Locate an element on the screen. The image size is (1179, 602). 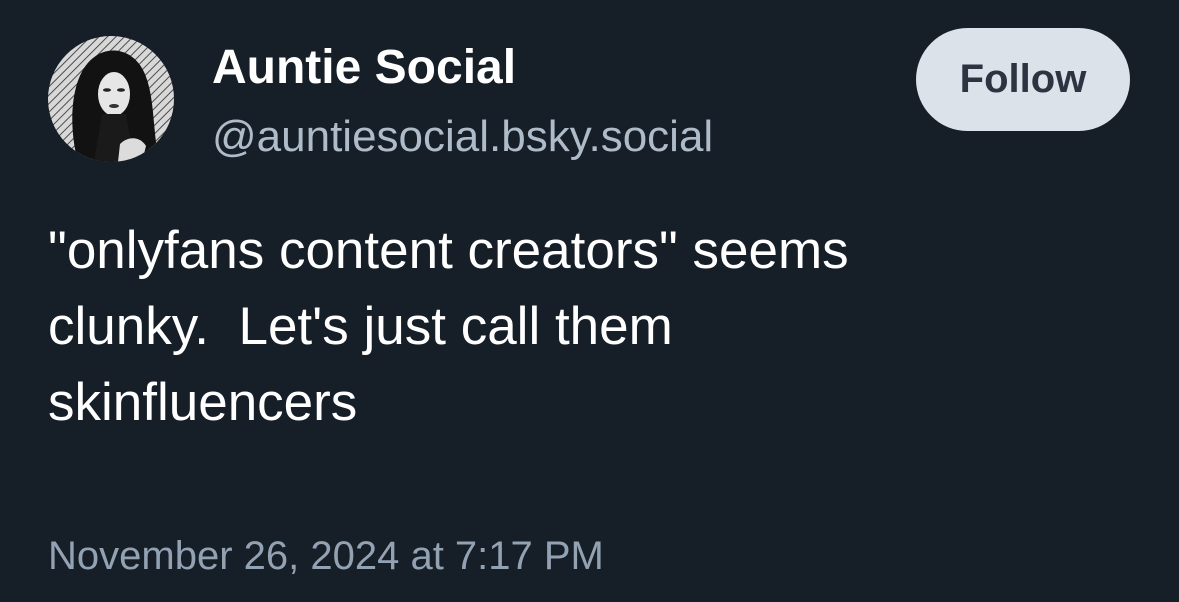
follow-button-label: Follow is located at coordinates (1023, 79).